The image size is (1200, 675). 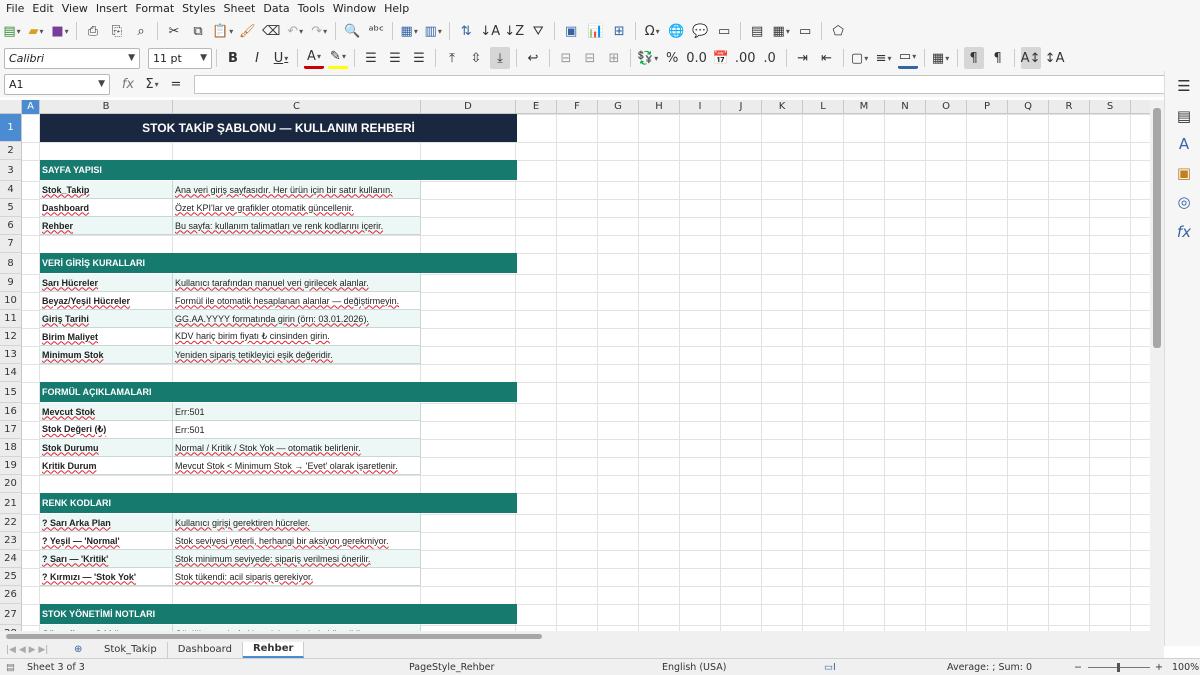 I want to click on row-key: Mevcut Stok, so click(x=106, y=412).